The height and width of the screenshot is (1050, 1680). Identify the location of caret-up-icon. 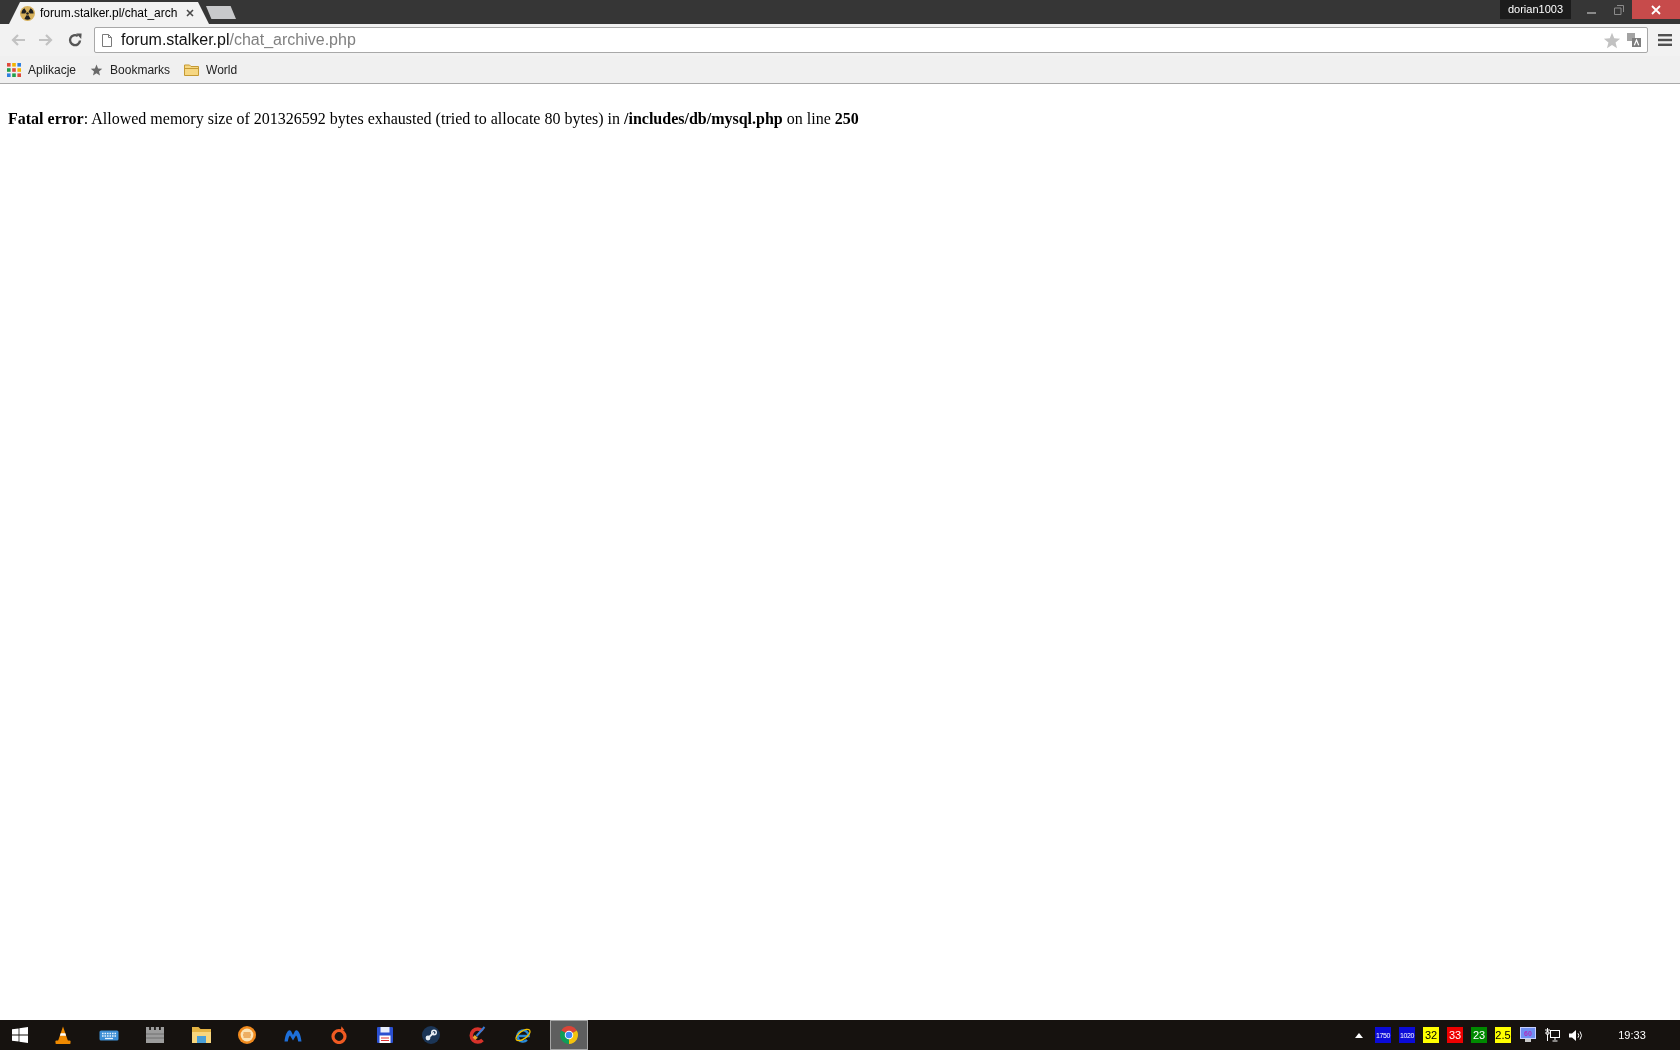
(1359, 1035).